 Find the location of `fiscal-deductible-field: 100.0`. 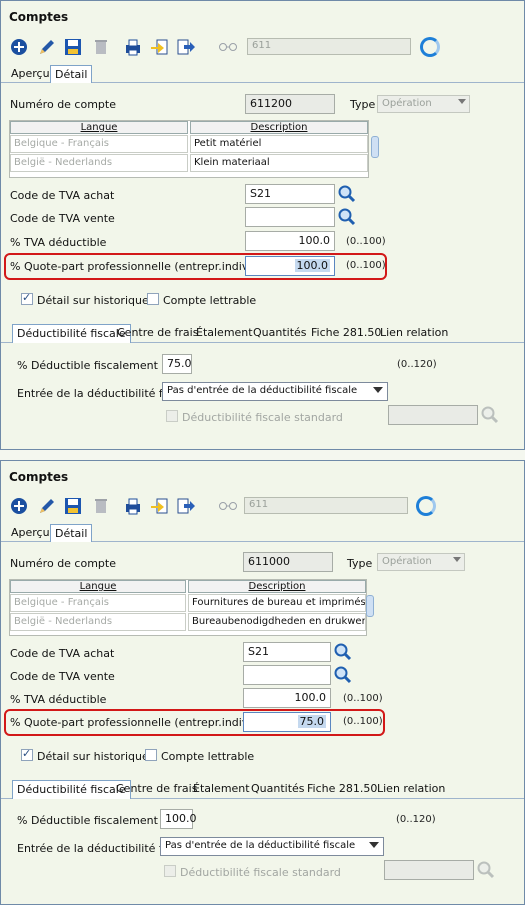

fiscal-deductible-field: 100.0 is located at coordinates (178, 819).